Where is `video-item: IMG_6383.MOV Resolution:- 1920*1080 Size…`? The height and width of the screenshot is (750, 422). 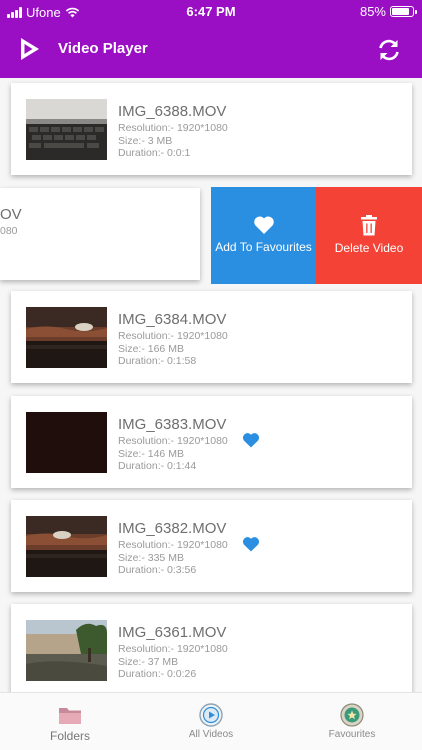
video-item: IMG_6383.MOV Resolution:- 1920*1080 Size… is located at coordinates (211, 442).